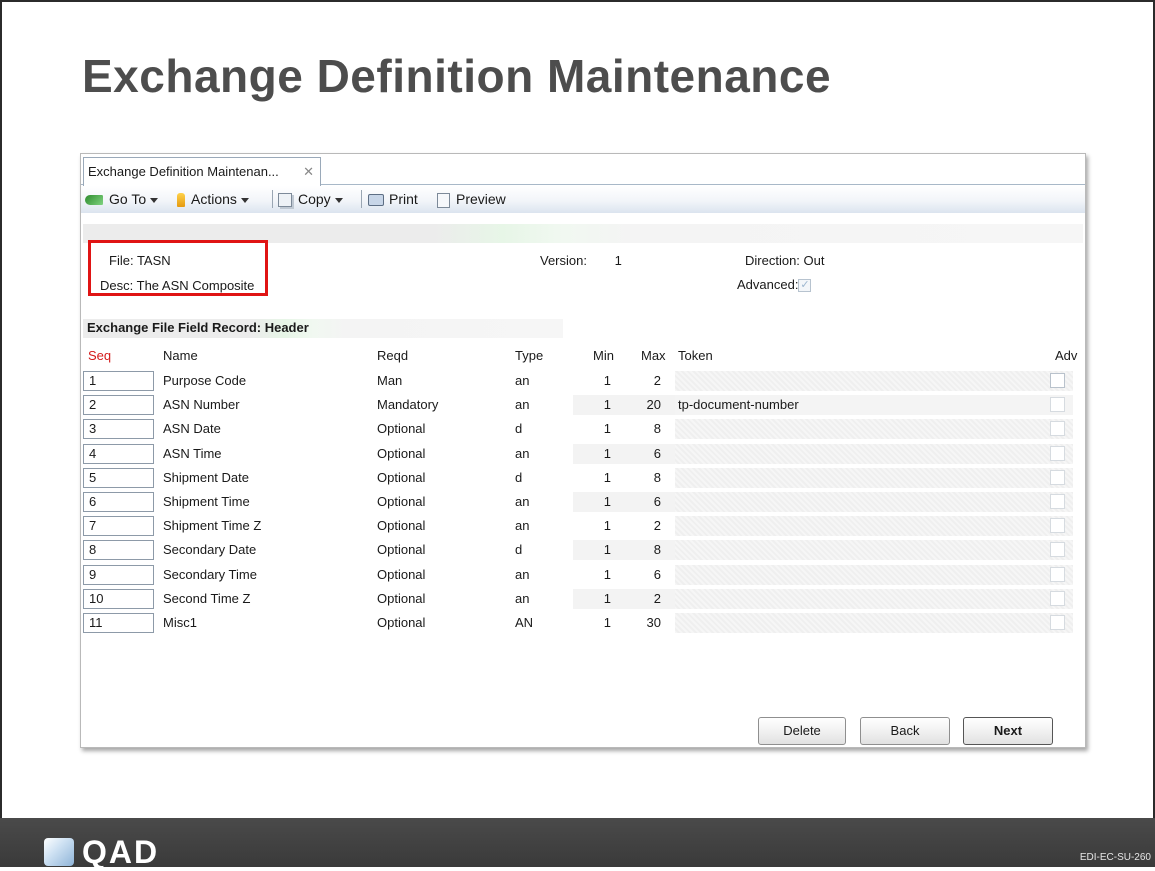 The image size is (1155, 871). Describe the element at coordinates (618, 260) in the screenshot. I see `version-value: 1` at that location.